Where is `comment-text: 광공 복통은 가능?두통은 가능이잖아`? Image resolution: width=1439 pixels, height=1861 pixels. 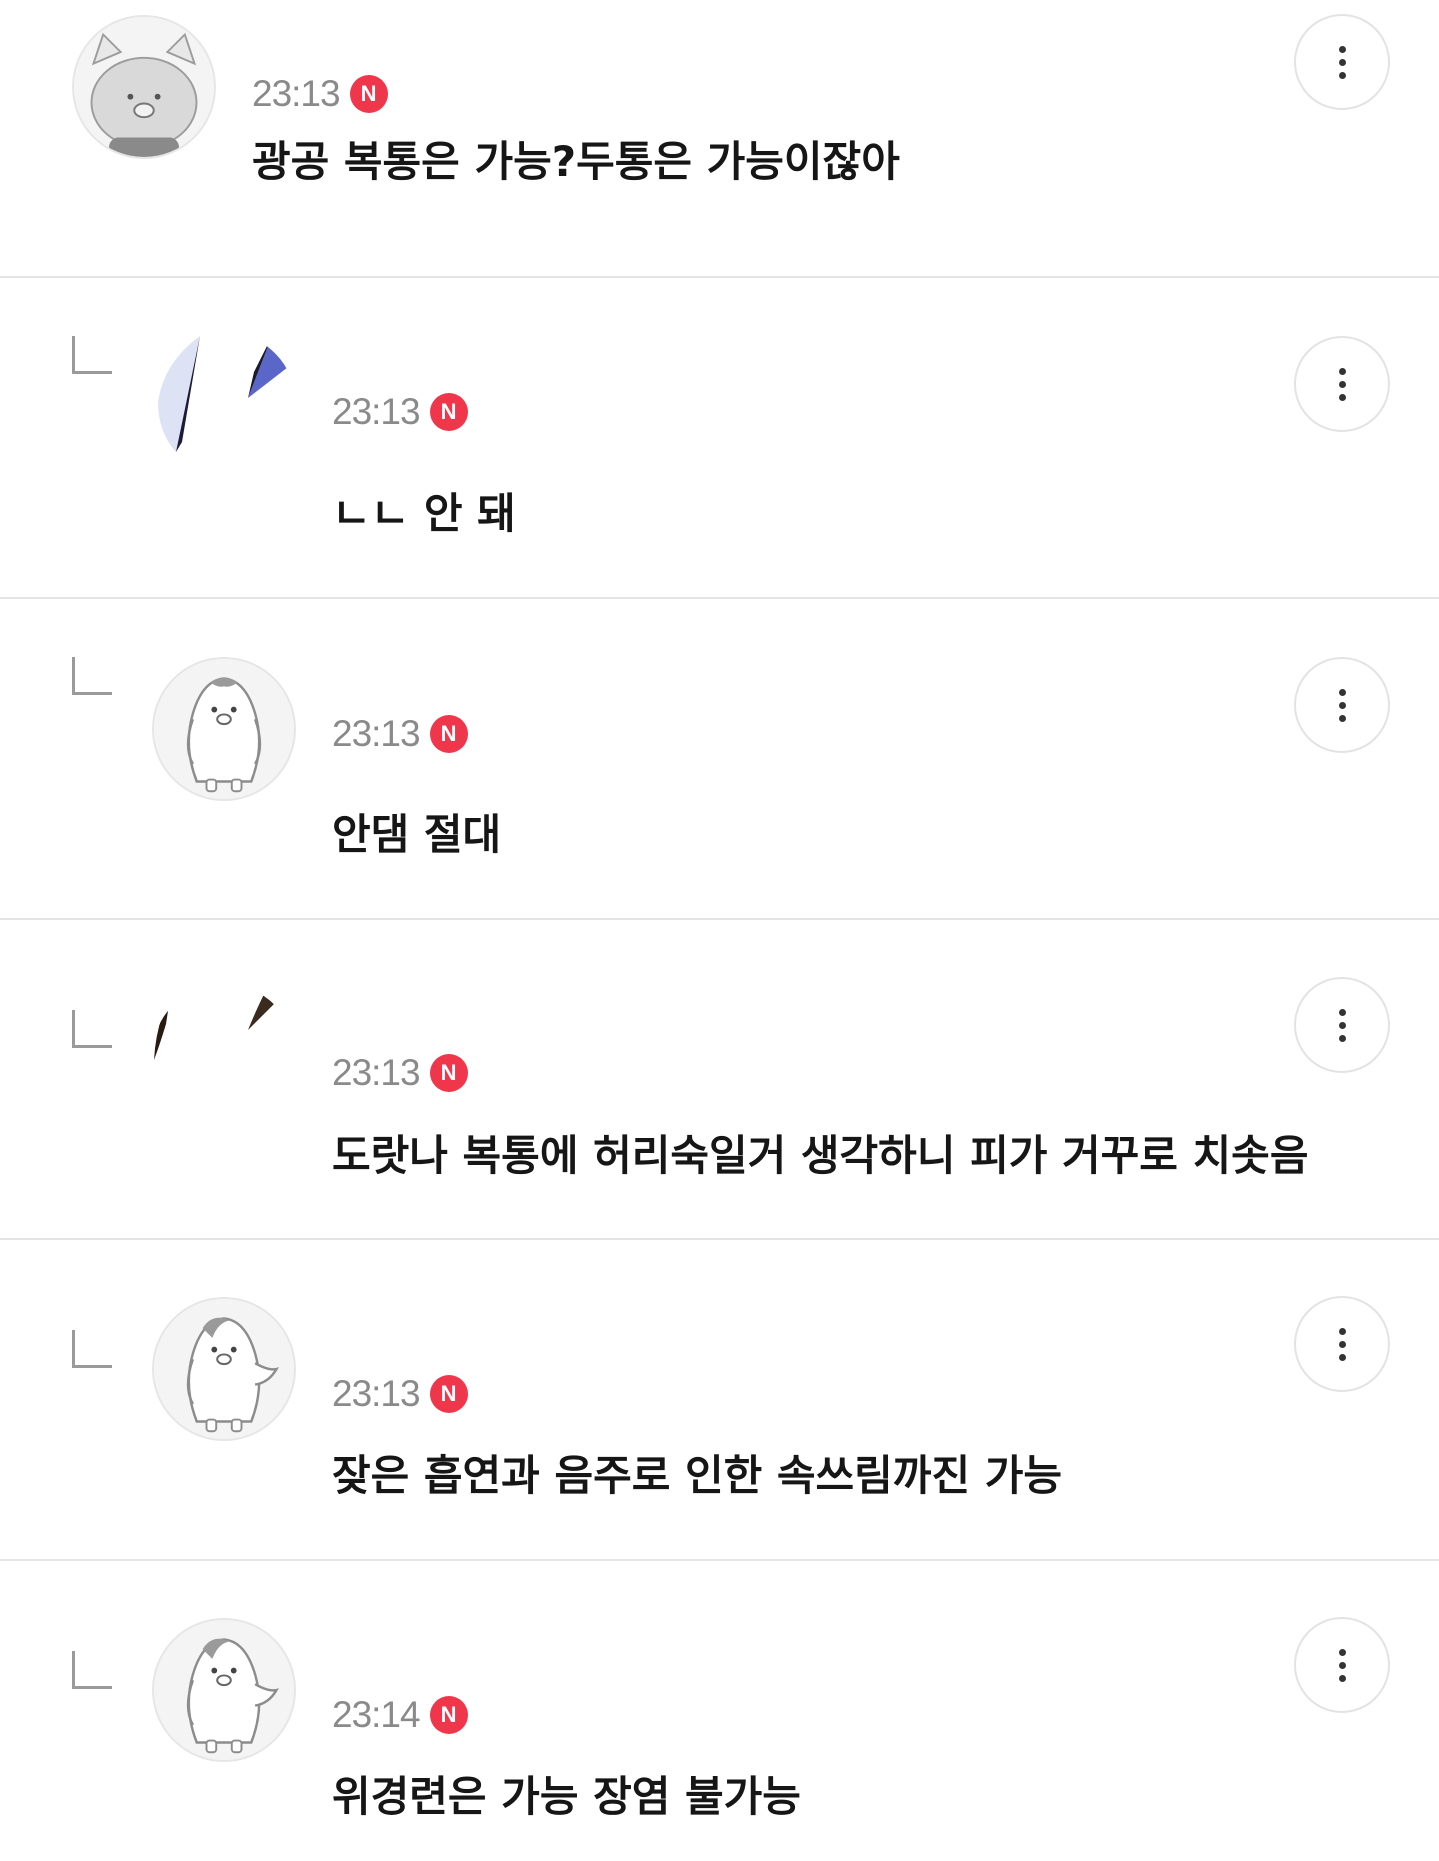 comment-text: 광공 복통은 가능?두통은 가능이잖아 is located at coordinates (576, 161).